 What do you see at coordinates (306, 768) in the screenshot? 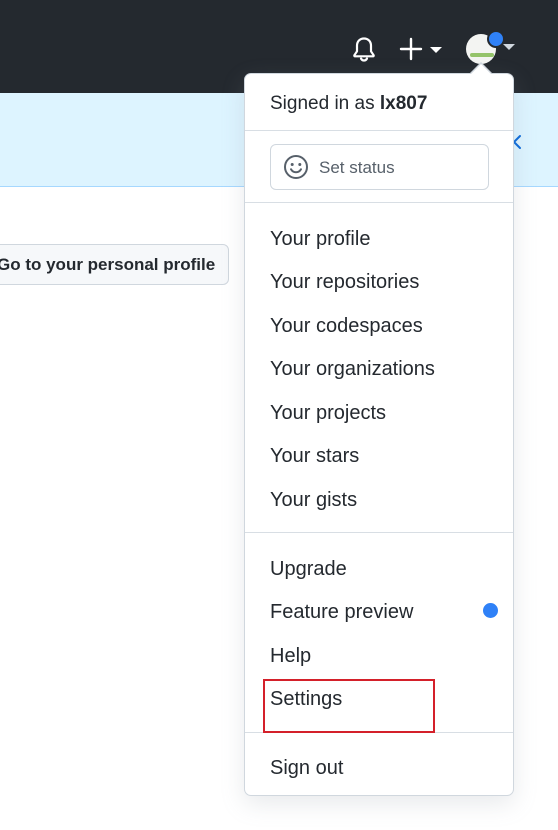
I see `menu-item-sign-out: Sign out` at bounding box center [306, 768].